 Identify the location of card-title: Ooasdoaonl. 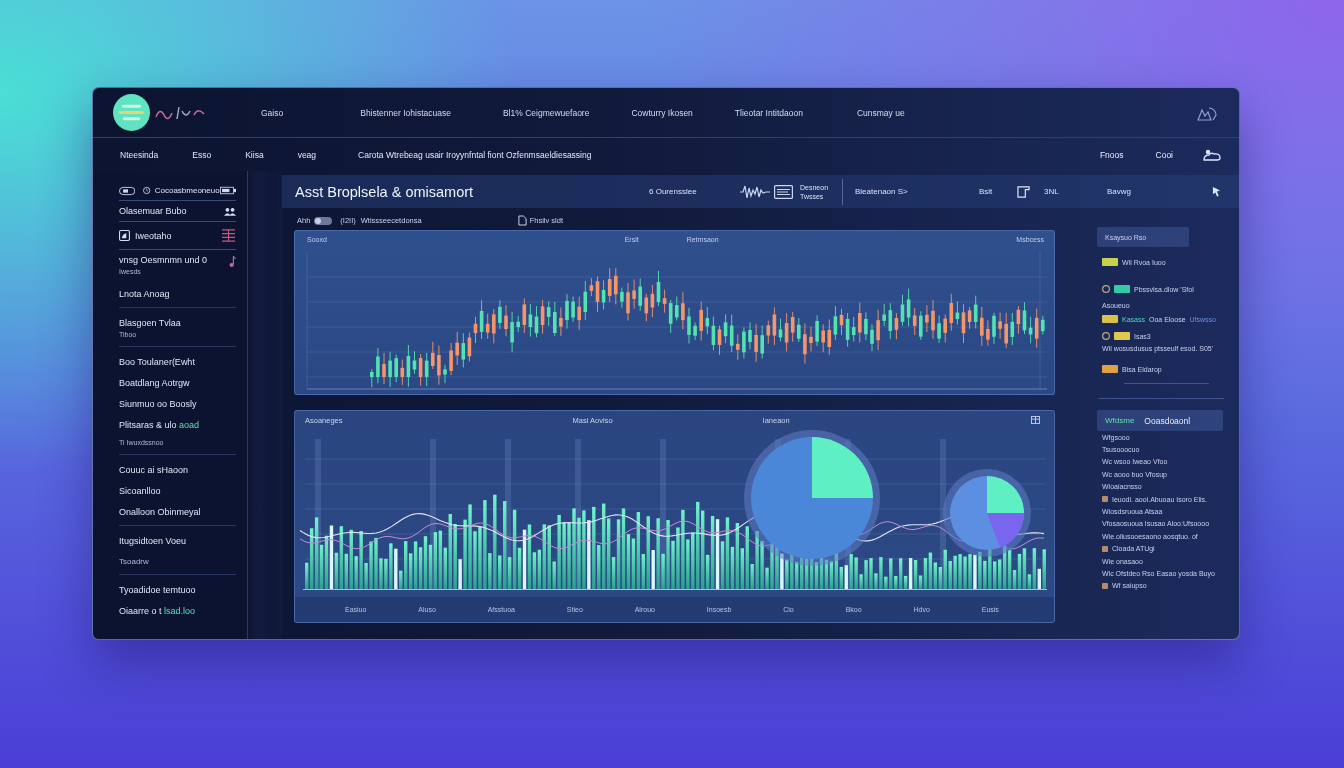
(1167, 420).